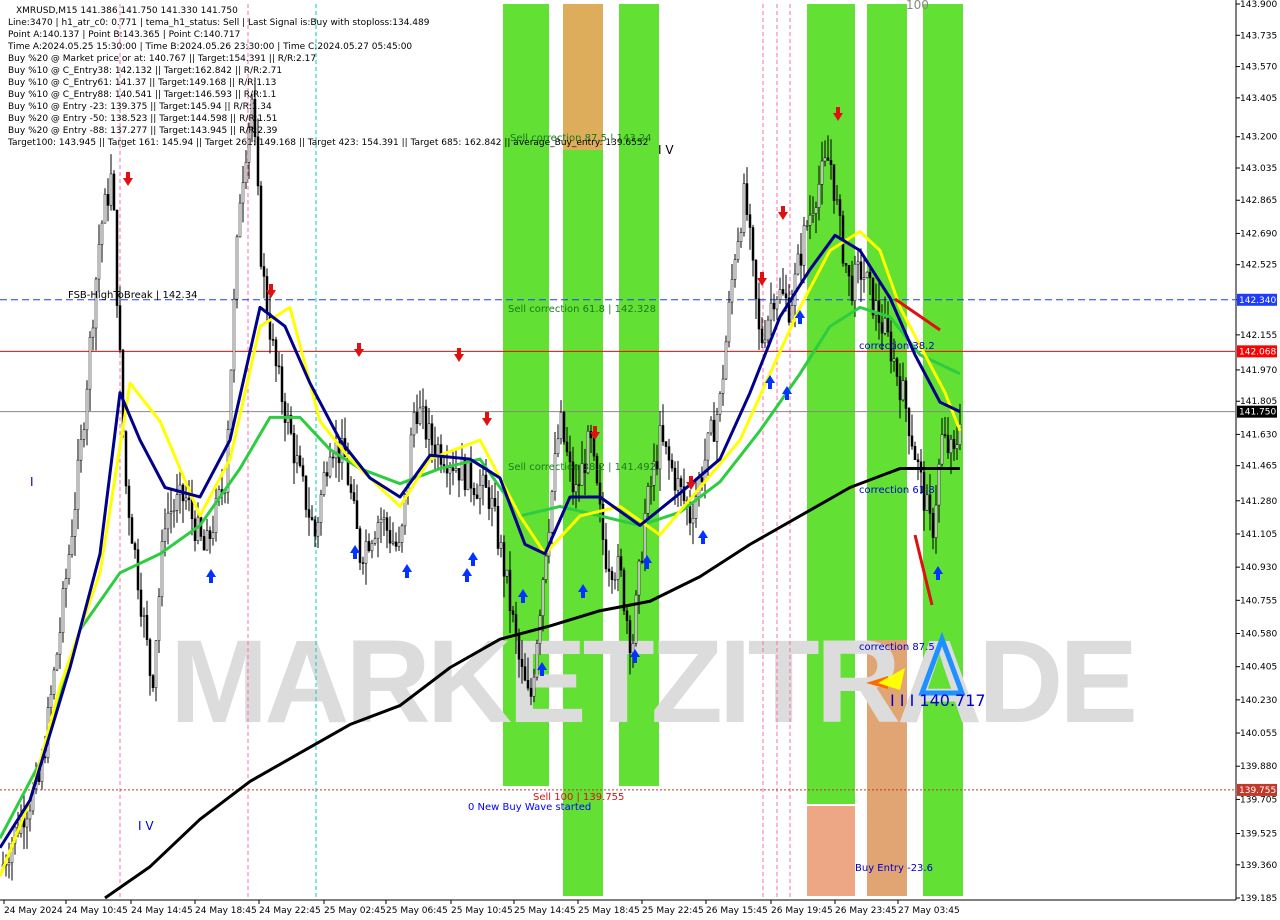  What do you see at coordinates (1258, 467) in the screenshot?
I see `y-tick-label: 141.465` at bounding box center [1258, 467].